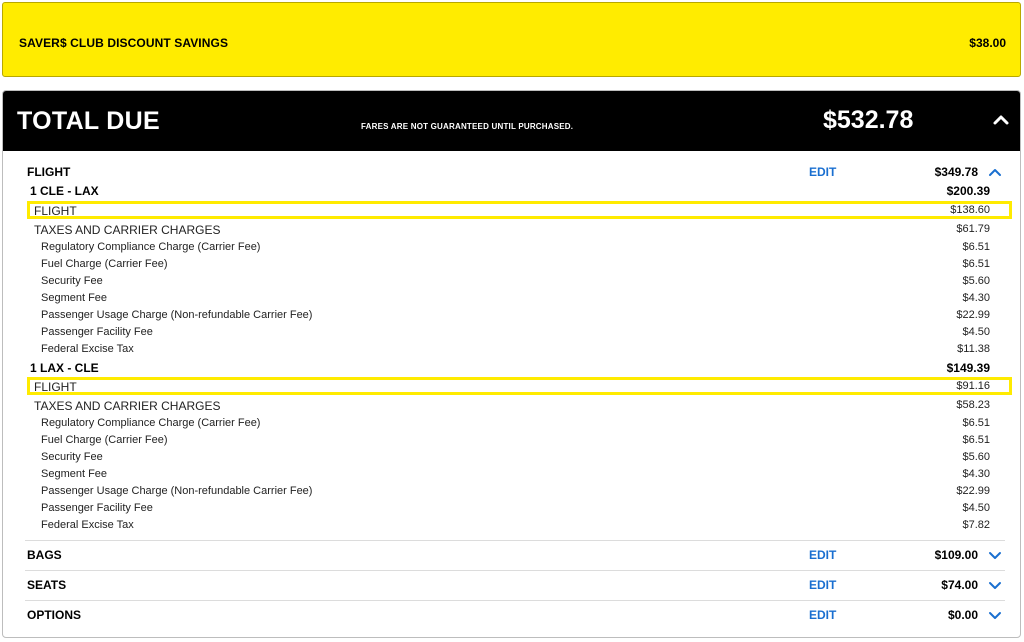  What do you see at coordinates (956, 172) in the screenshot?
I see `flight-section-amount: $349.78` at bounding box center [956, 172].